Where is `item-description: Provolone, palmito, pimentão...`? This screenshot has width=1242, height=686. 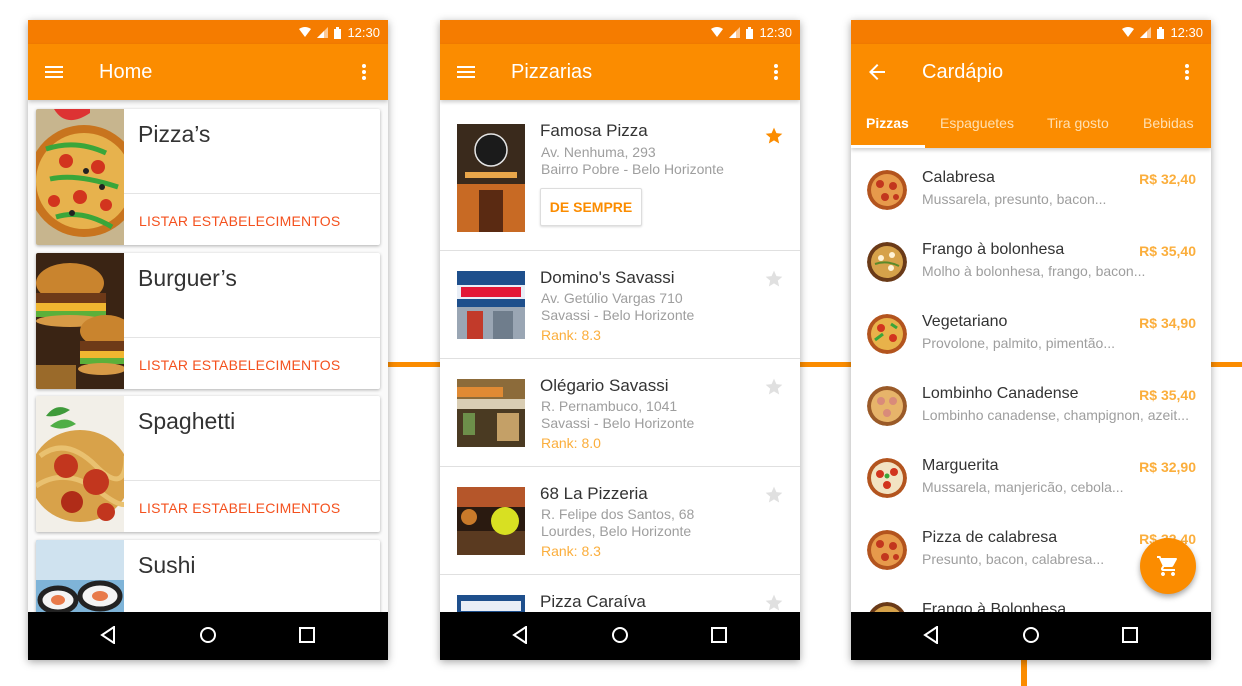 item-description: Provolone, palmito, pimentão... is located at coordinates (1018, 343).